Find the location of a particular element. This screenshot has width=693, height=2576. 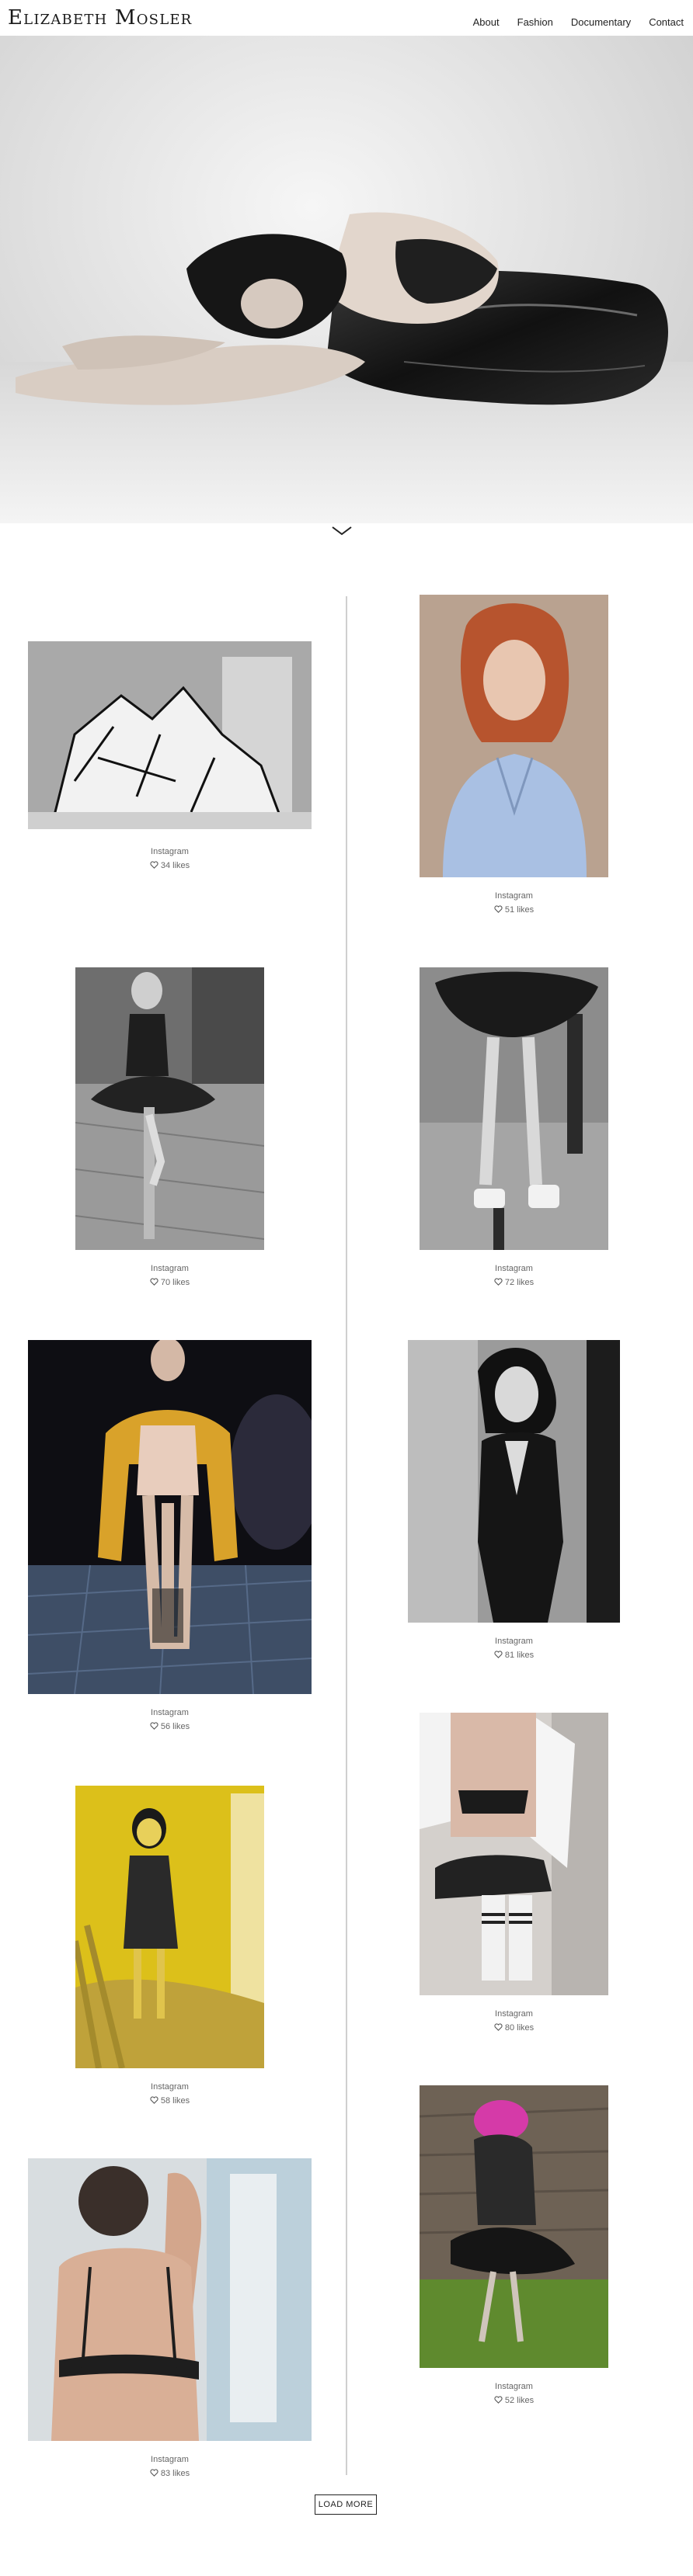

likes-count: 81 likes is located at coordinates (519, 1655).